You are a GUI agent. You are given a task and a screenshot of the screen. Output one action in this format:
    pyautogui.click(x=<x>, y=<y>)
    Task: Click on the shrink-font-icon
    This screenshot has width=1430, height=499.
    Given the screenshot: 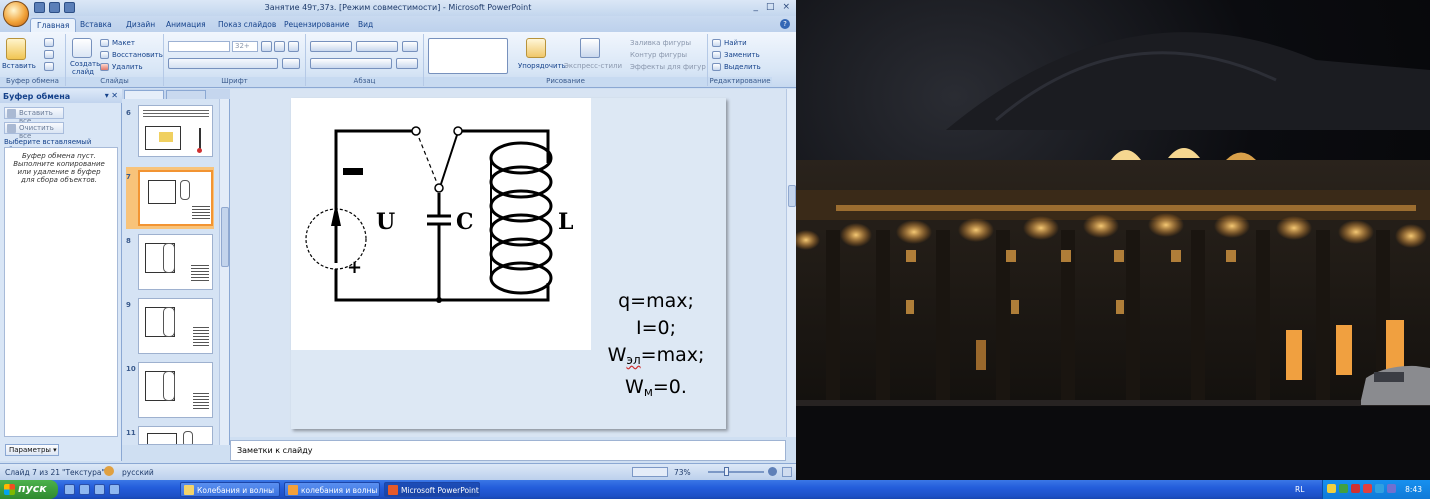 What is the action you would take?
    pyautogui.click(x=279, y=46)
    